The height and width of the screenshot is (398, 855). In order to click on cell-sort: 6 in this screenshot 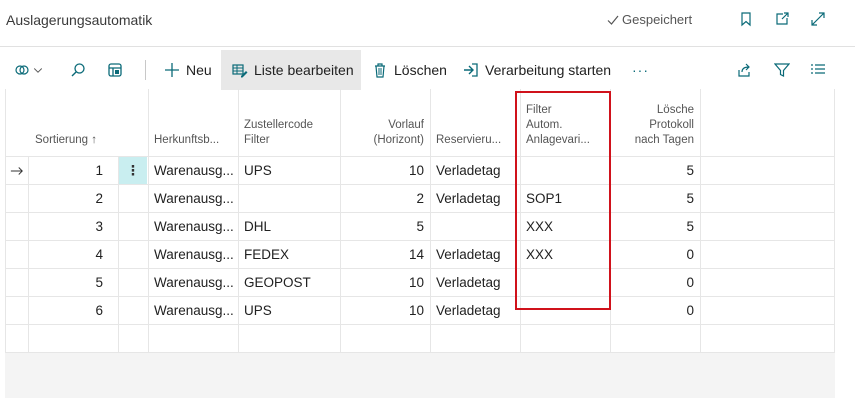, I will do `click(69, 311)`.